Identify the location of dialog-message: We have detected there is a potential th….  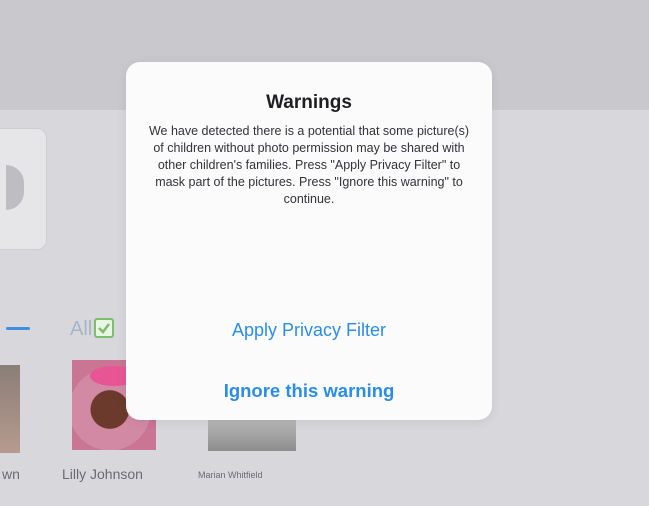
(309, 165).